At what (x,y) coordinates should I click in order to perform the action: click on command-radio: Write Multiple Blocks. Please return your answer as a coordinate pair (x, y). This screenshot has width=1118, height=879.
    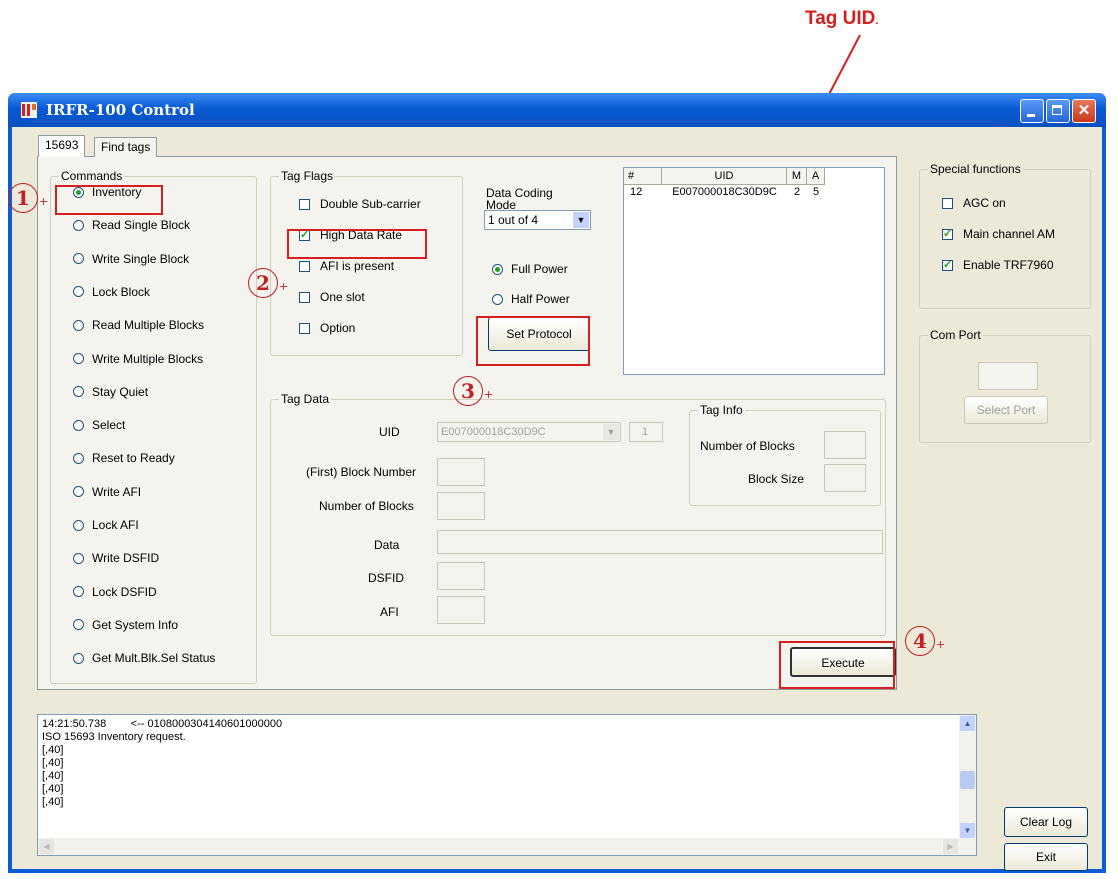
    Looking at the image, I should click on (138, 359).